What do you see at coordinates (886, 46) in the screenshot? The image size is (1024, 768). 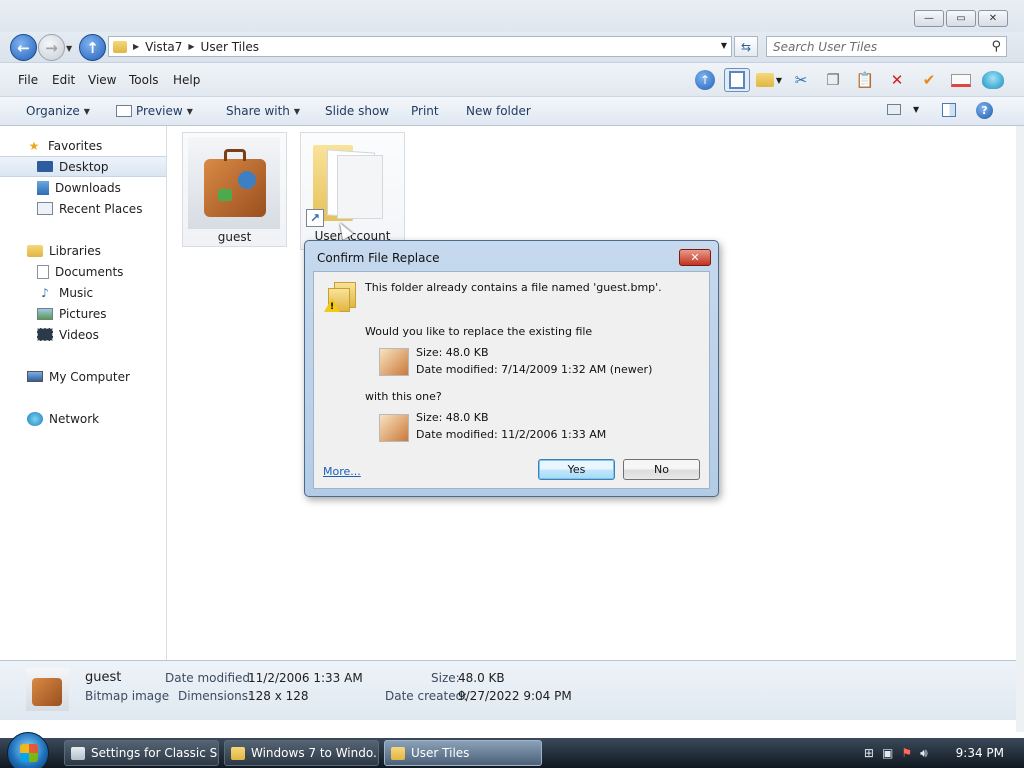 I see `search-input: Search User Tiles ⚲` at bounding box center [886, 46].